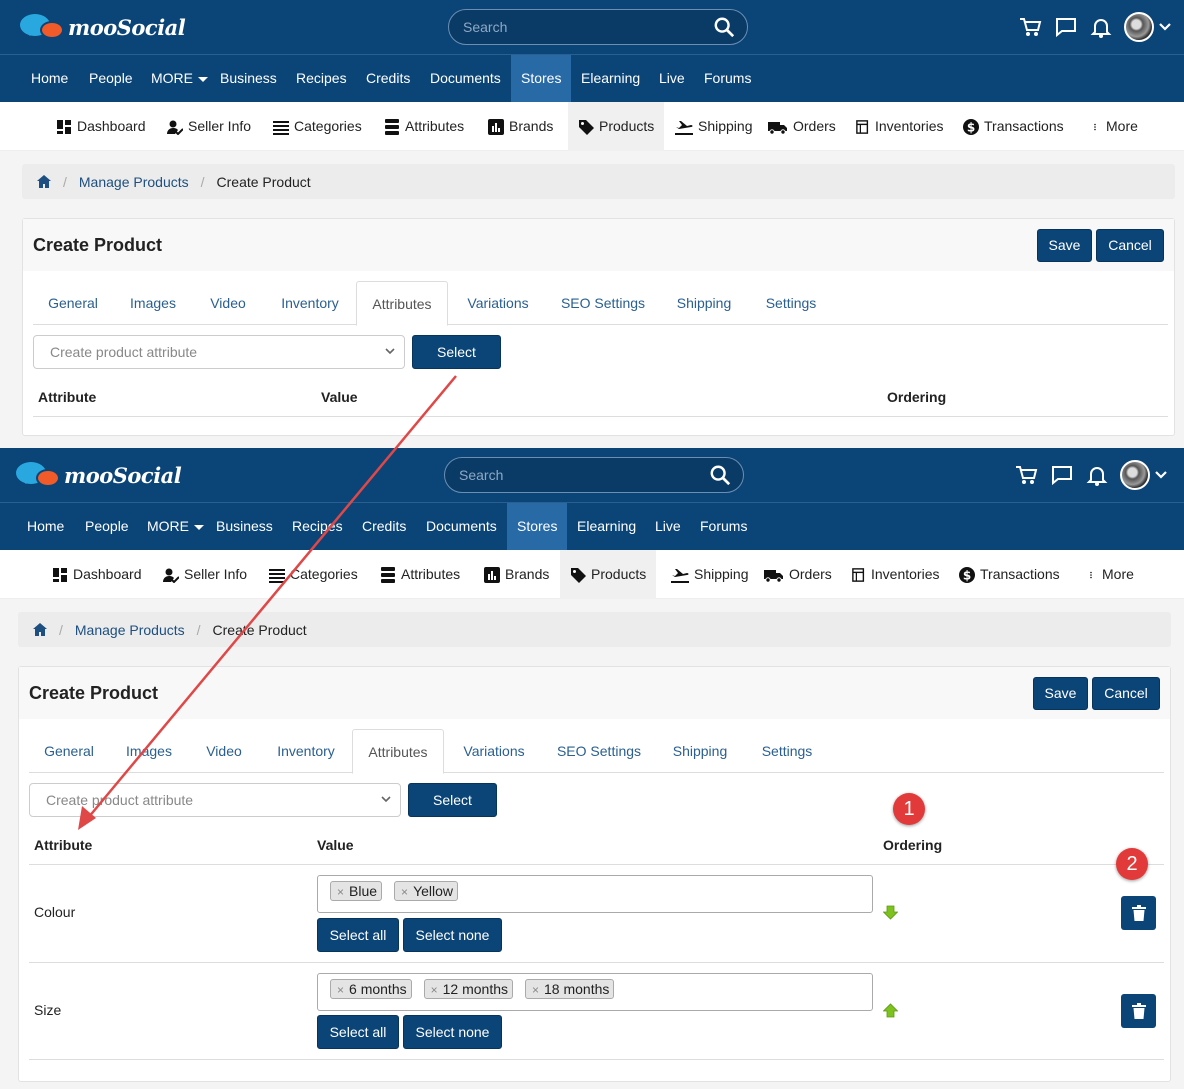 This screenshot has width=1184, height=1089. I want to click on subnav-orders: Orders, so click(802, 126).